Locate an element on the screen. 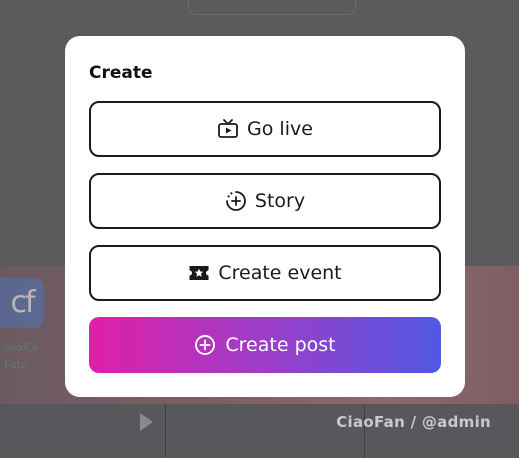 This screenshot has height=458, width=519. go-live-label: Go live is located at coordinates (280, 129).